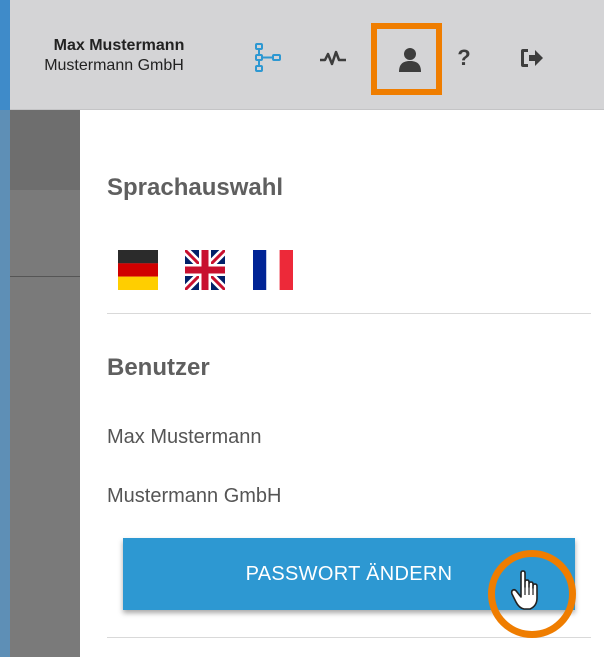  I want to click on logout-icon, so click(532, 58).